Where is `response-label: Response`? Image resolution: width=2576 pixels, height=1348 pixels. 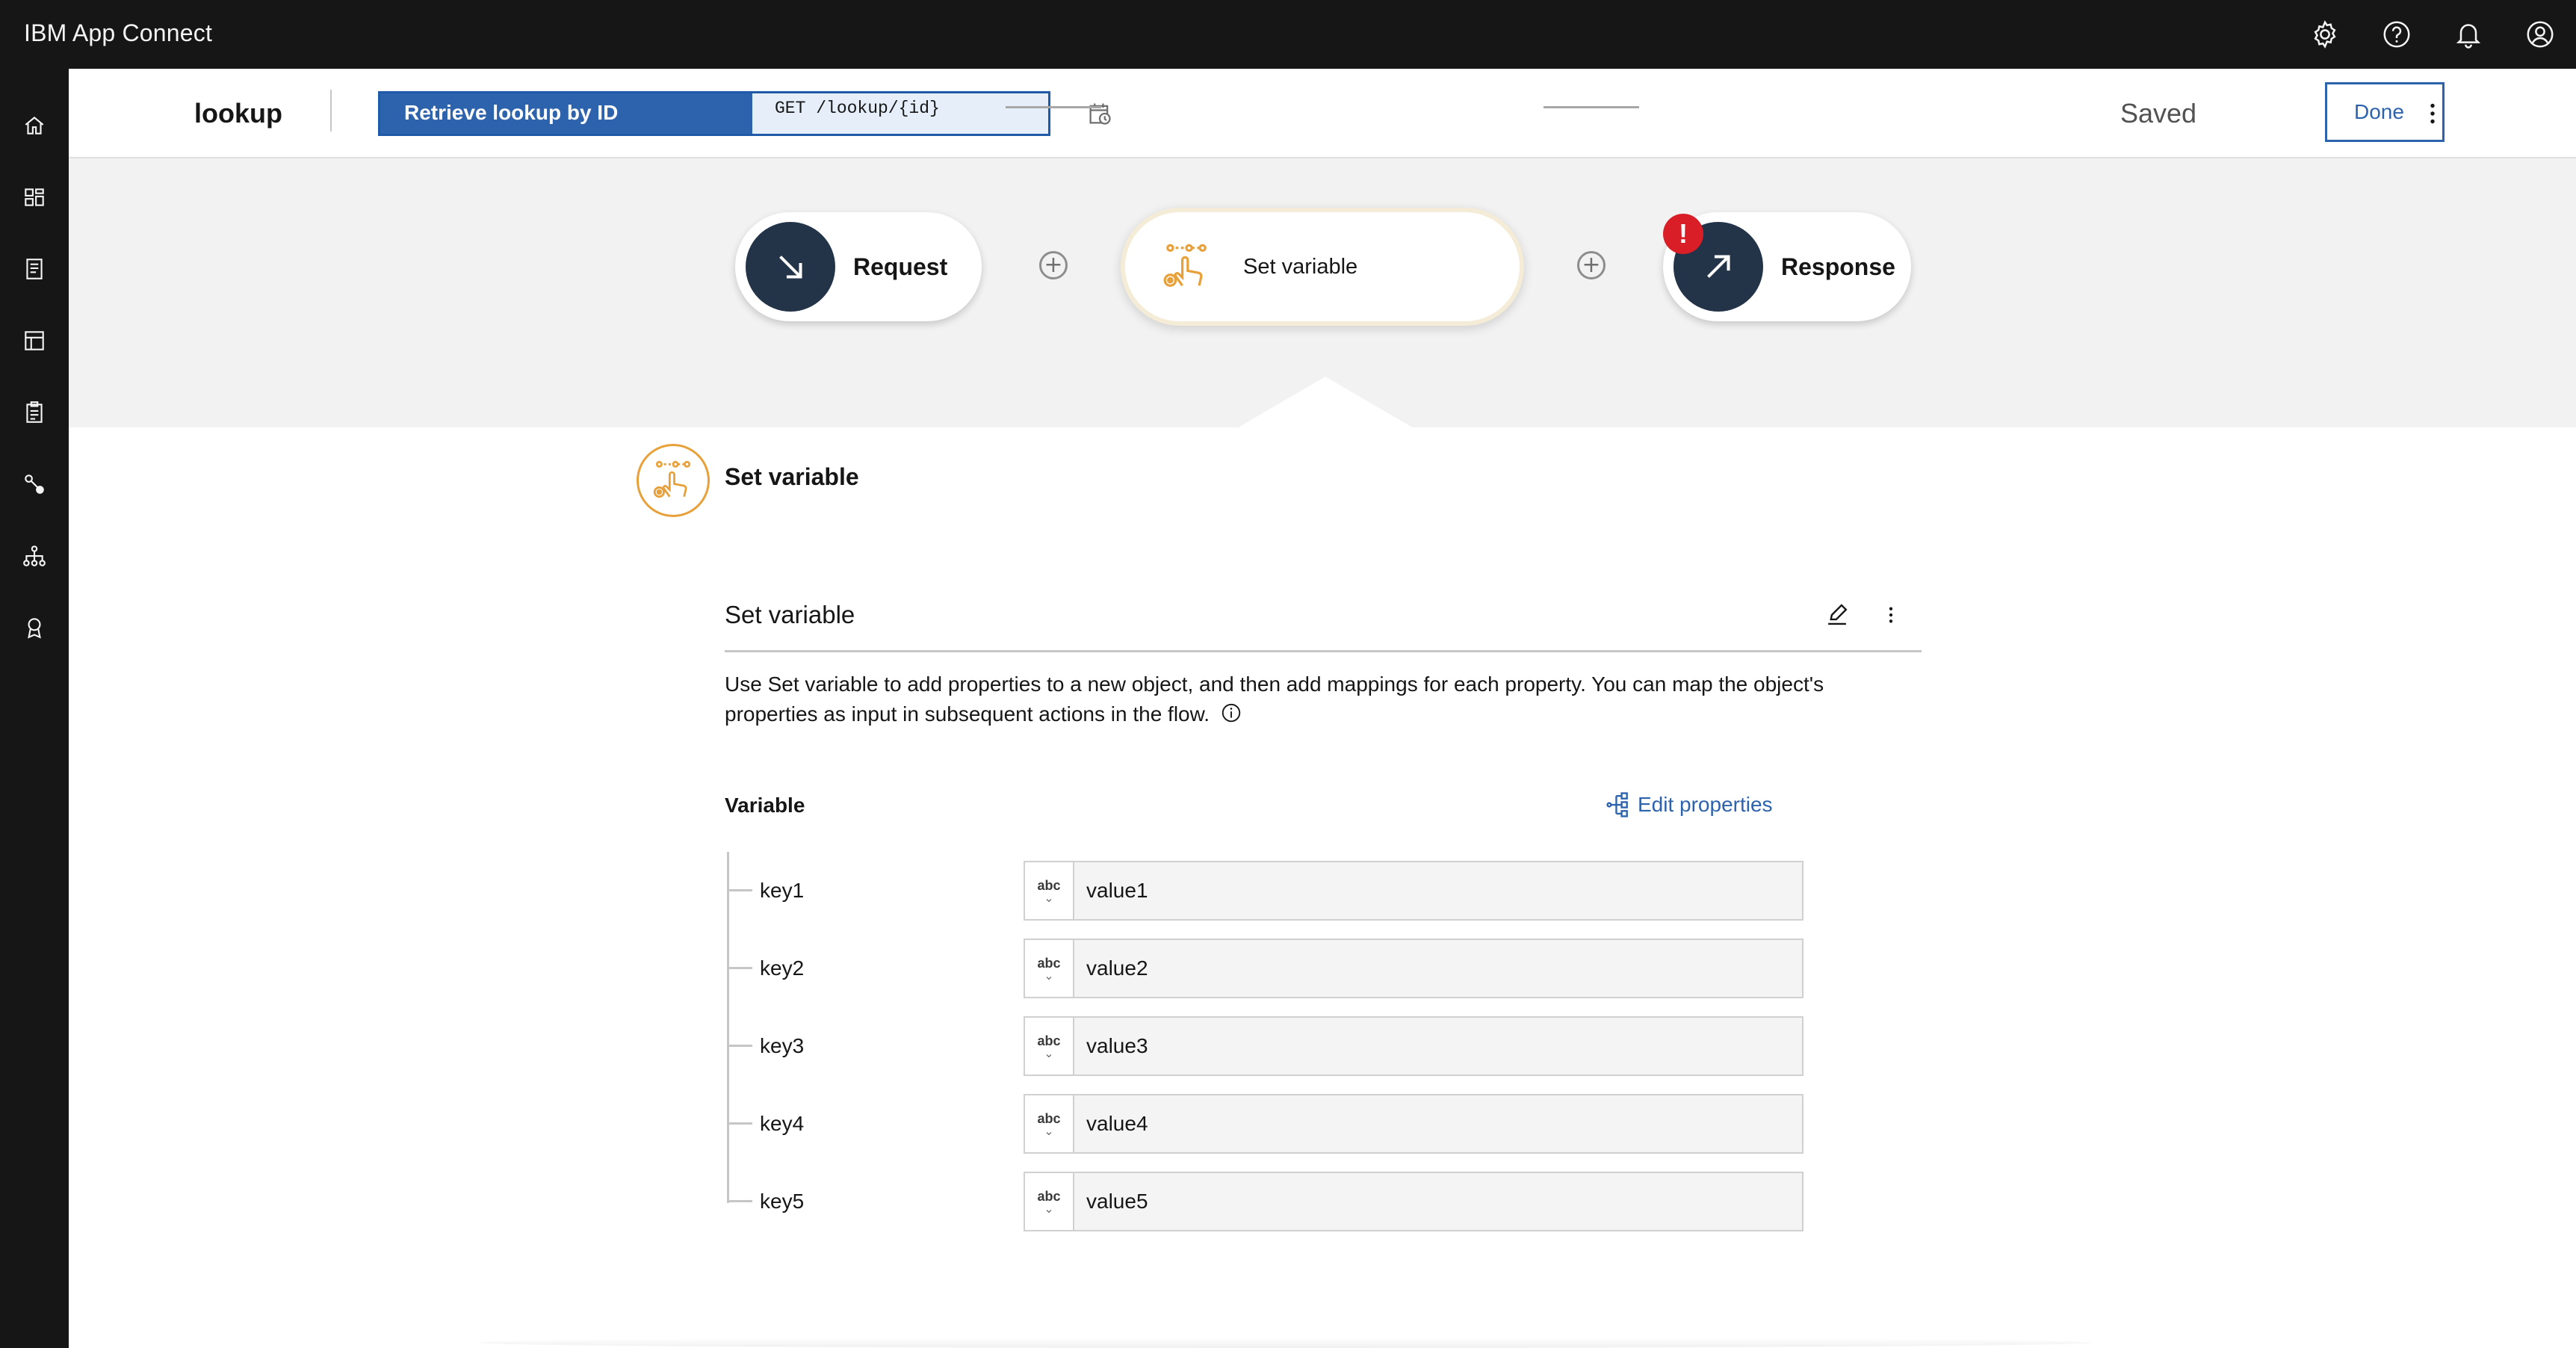 response-label: Response is located at coordinates (1838, 266).